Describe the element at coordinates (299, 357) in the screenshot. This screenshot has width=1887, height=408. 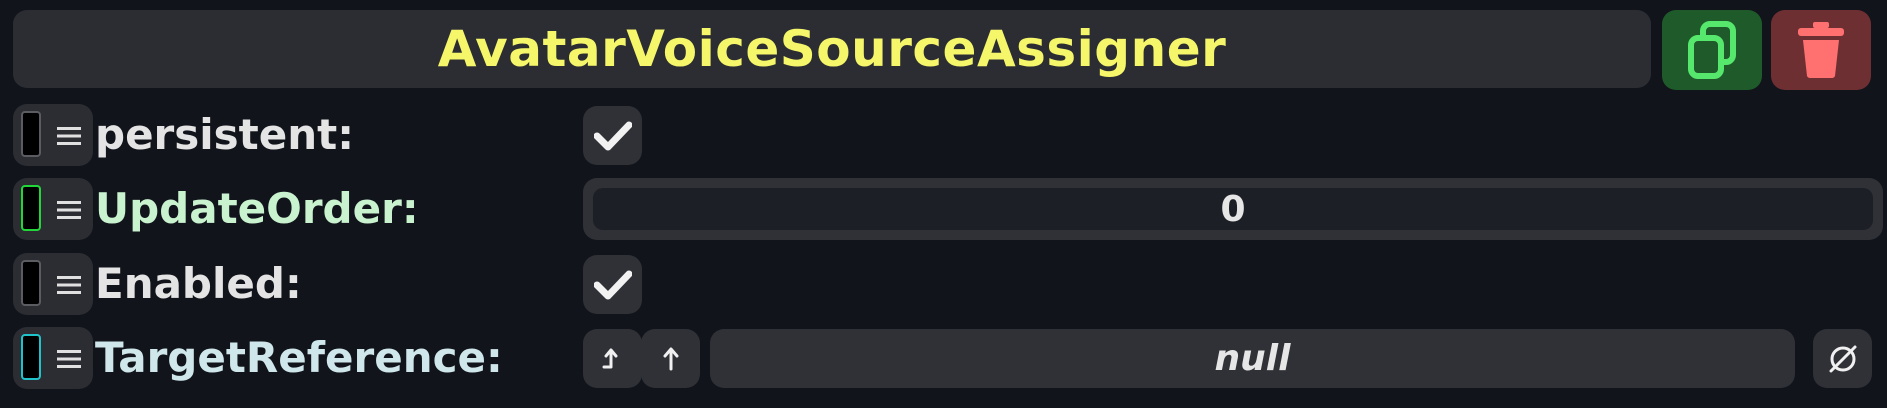
I see `field-label: TargetReference:` at that location.